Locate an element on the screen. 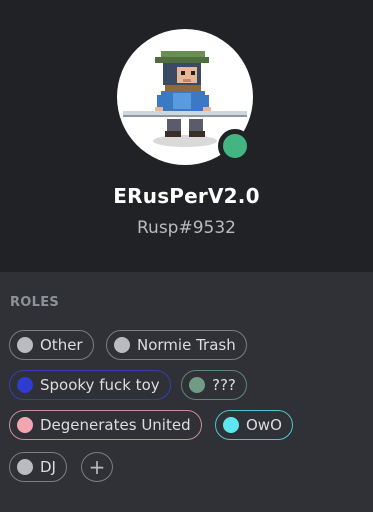  role-pill: Other is located at coordinates (51, 345).